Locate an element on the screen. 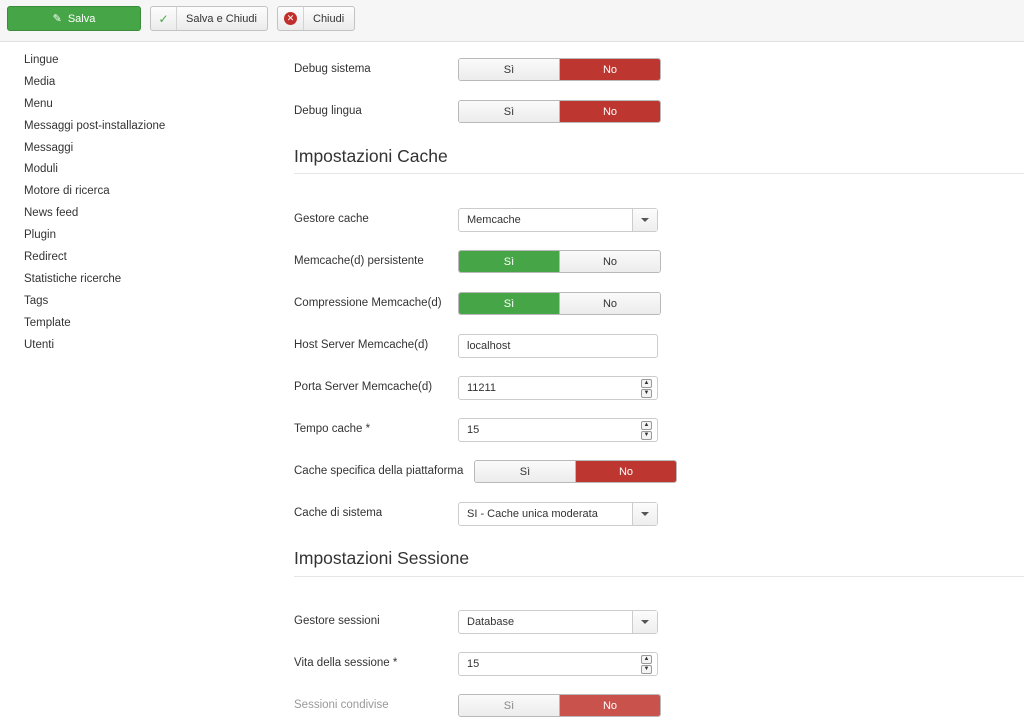 The width and height of the screenshot is (1024, 718). memcache-port-row: Porta Server Memcache(d) 11211 ▲ ▼ is located at coordinates (494, 388).